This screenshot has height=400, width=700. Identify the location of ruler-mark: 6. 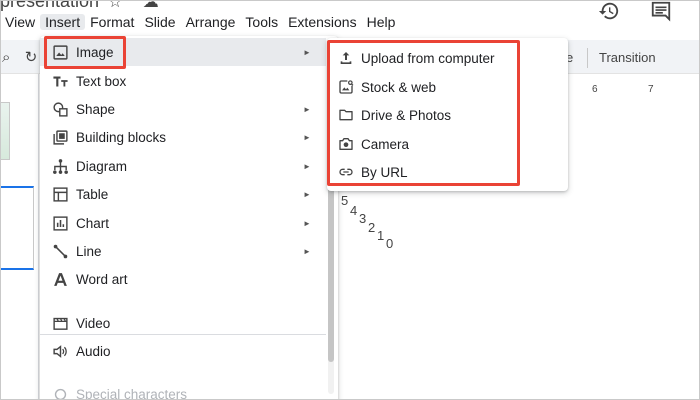
(595, 89).